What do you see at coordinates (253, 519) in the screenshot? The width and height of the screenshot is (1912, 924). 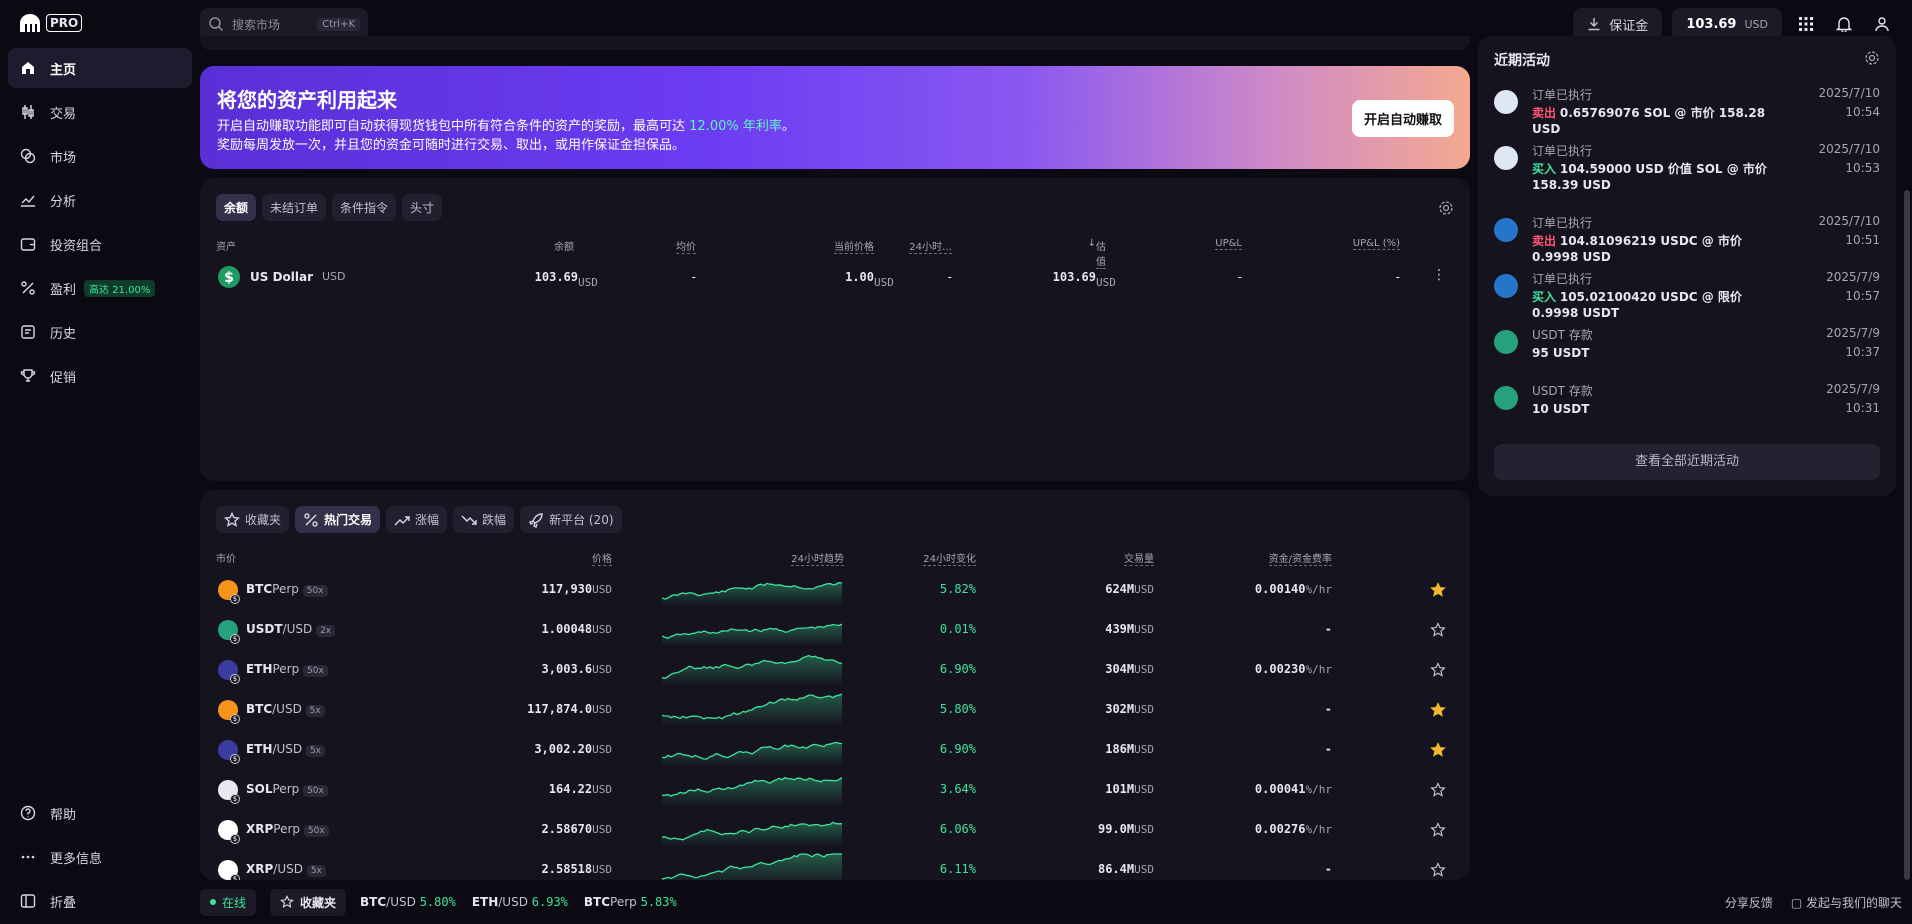 I see `markets-tab-0: 收藏夹` at bounding box center [253, 519].